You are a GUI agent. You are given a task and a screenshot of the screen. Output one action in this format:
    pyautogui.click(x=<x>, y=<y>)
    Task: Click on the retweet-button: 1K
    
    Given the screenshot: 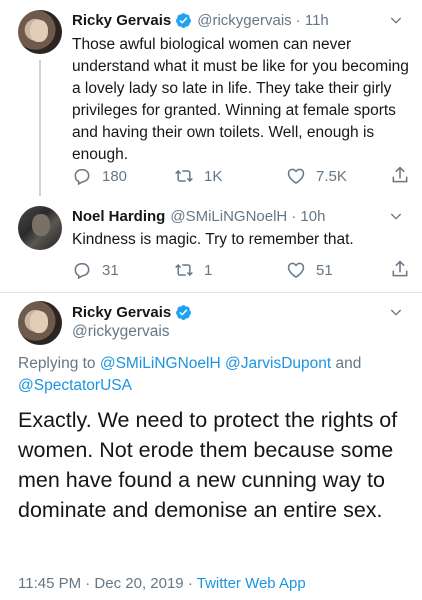 What is the action you would take?
    pyautogui.click(x=198, y=176)
    